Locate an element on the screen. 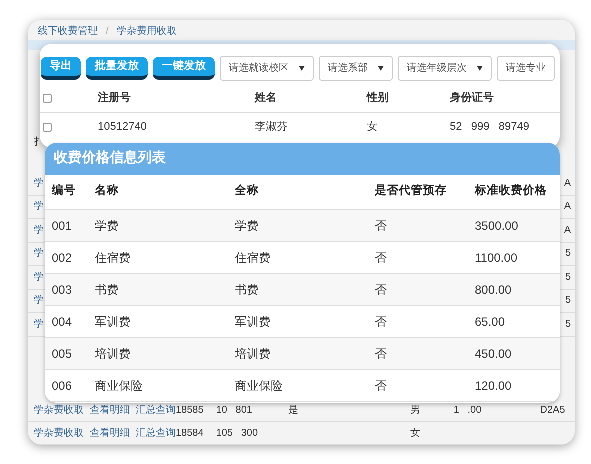 This screenshot has height=464, width=591. action-button: 批量发放 is located at coordinates (117, 68).